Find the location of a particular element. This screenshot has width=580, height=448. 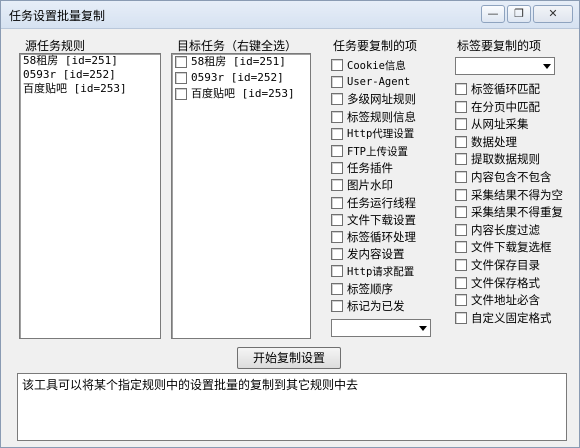

source-list-item: 58租房 [id=251] is located at coordinates (90, 61).